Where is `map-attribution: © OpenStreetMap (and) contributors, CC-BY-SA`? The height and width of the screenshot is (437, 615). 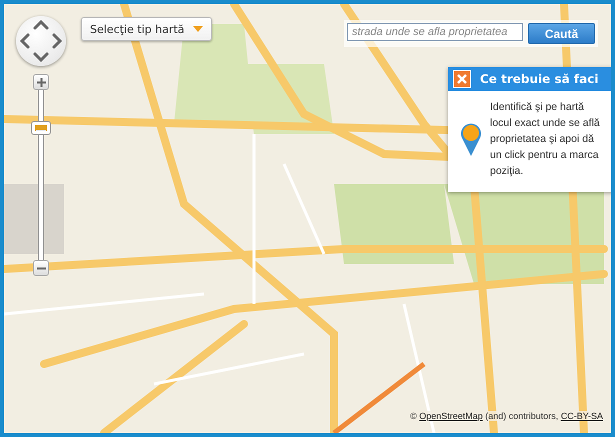
map-attribution: © OpenStreetMap (and) contributors, CC-BY-SA is located at coordinates (506, 416).